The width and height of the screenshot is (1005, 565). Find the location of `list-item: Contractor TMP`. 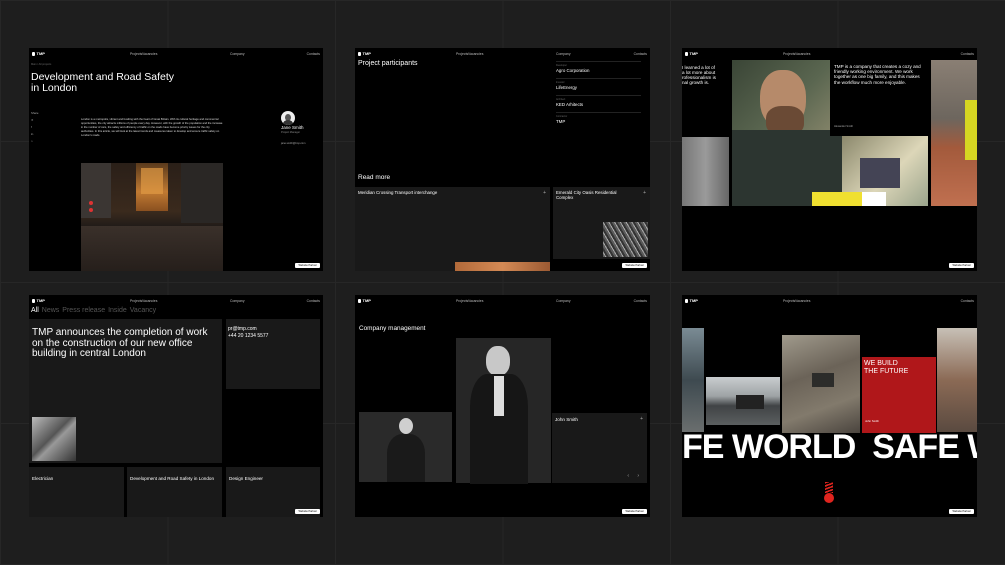

list-item: Contractor TMP is located at coordinates (598, 120).